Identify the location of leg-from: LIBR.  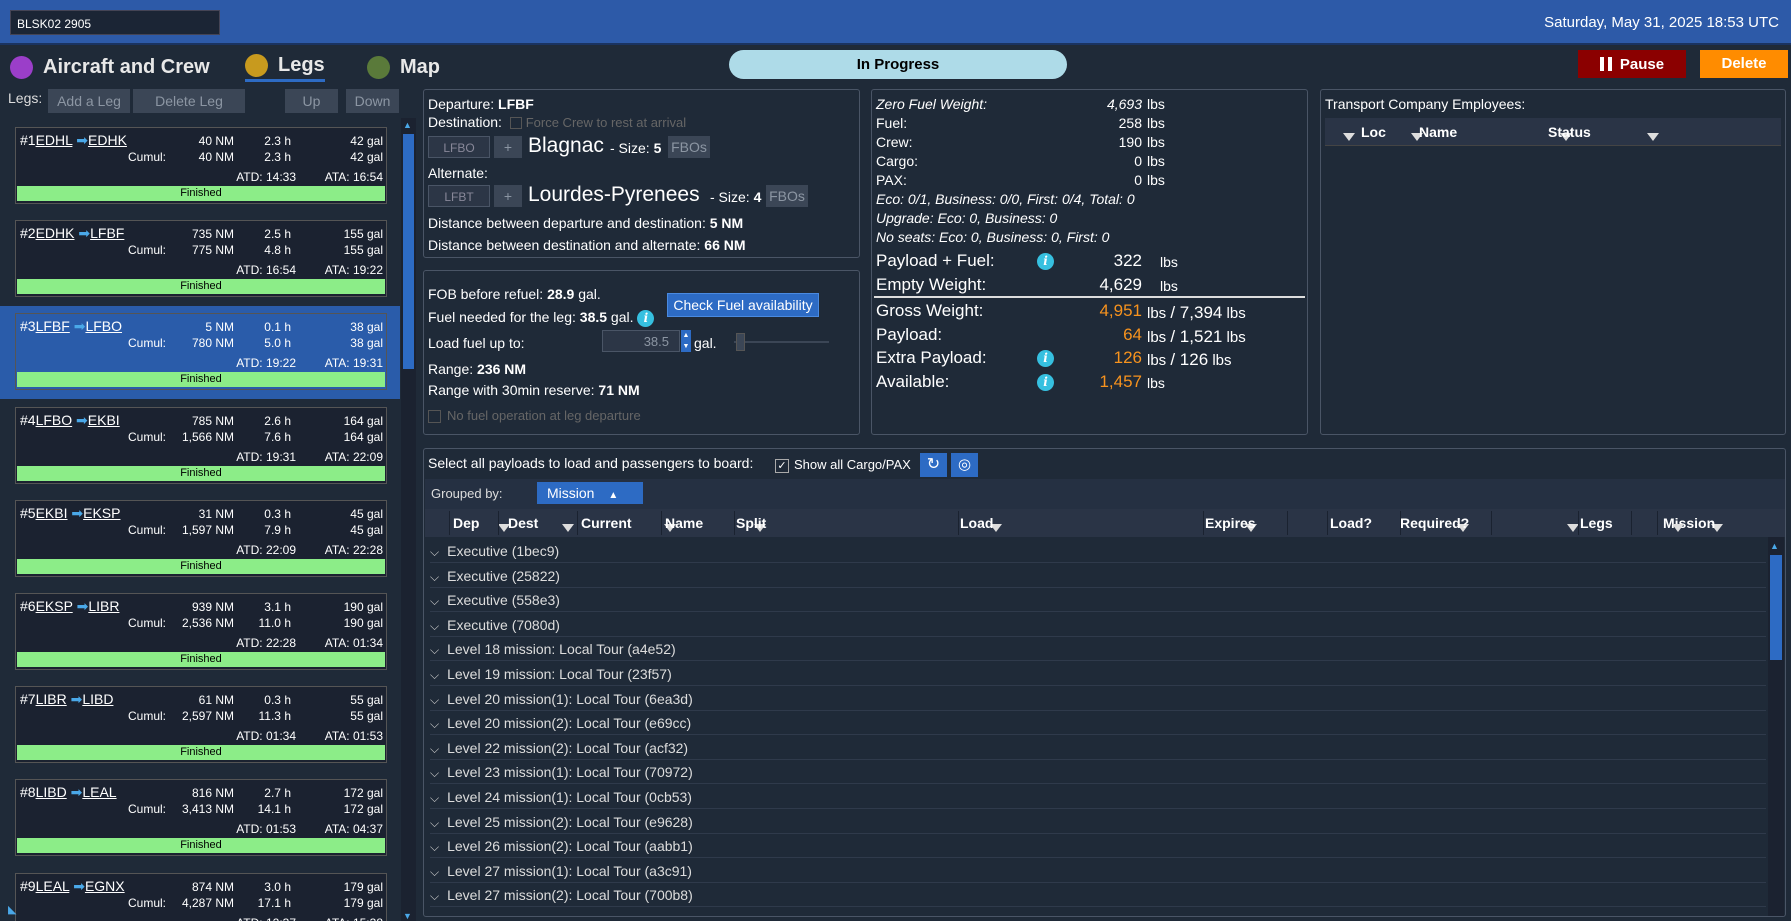
(51, 699).